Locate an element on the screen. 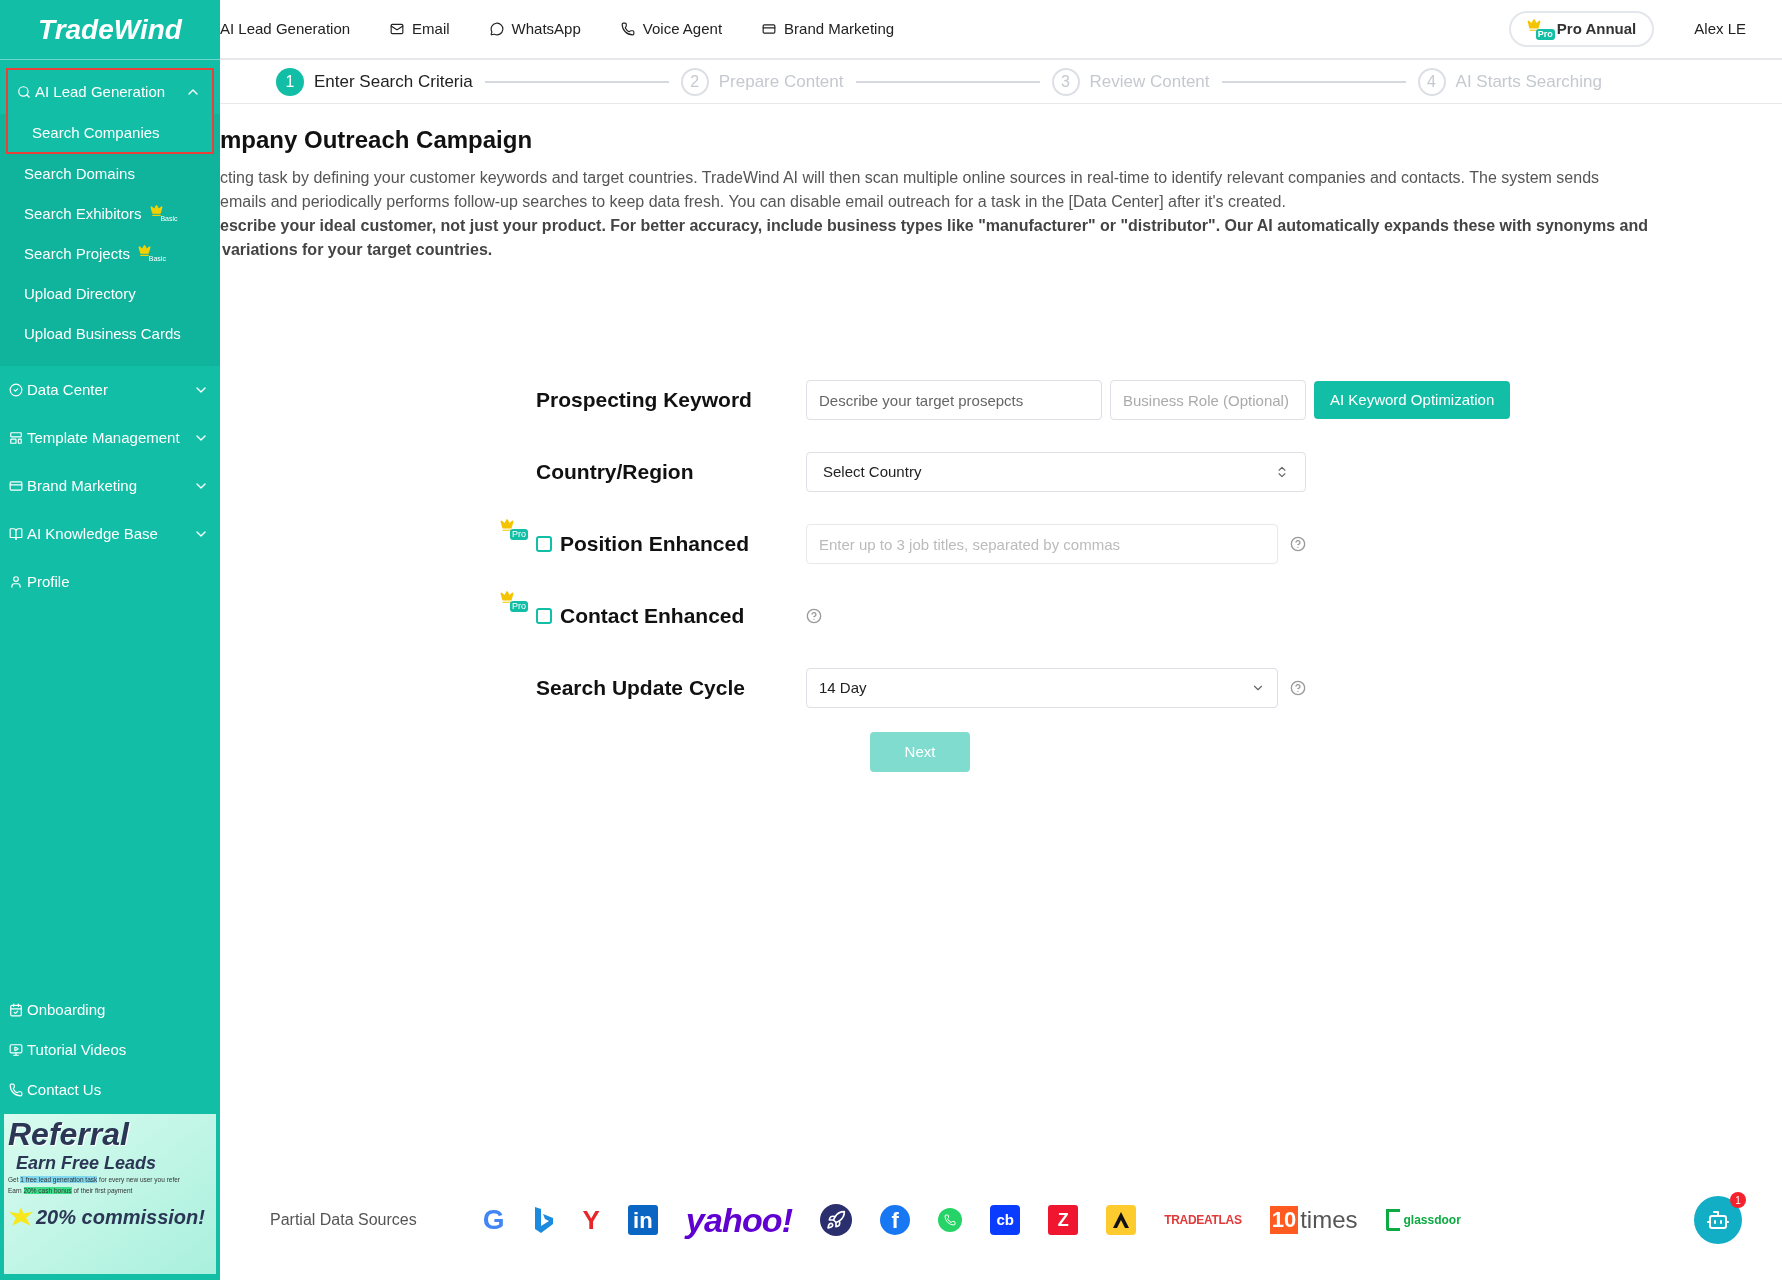 This screenshot has height=1280, width=1782. commission-text: 20% commission! is located at coordinates (120, 1217).